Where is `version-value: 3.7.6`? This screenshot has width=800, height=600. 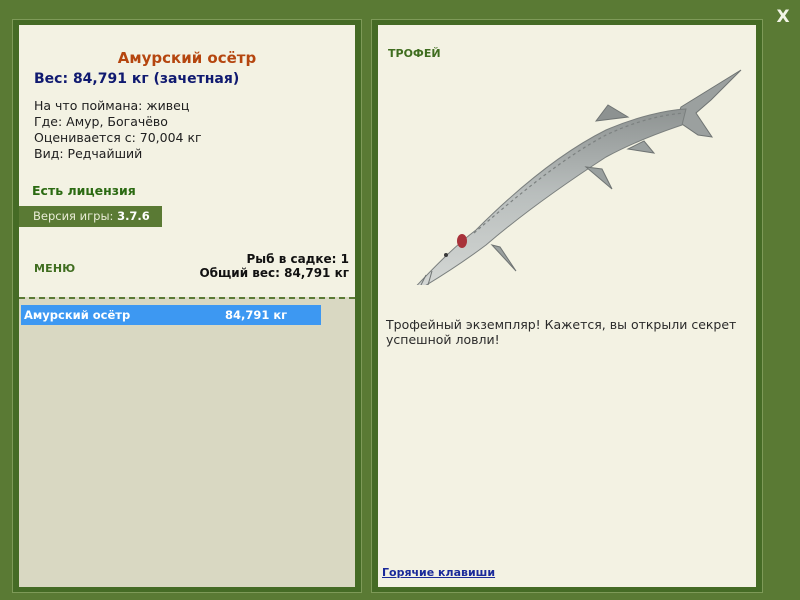
version-value: 3.7.6 is located at coordinates (133, 216).